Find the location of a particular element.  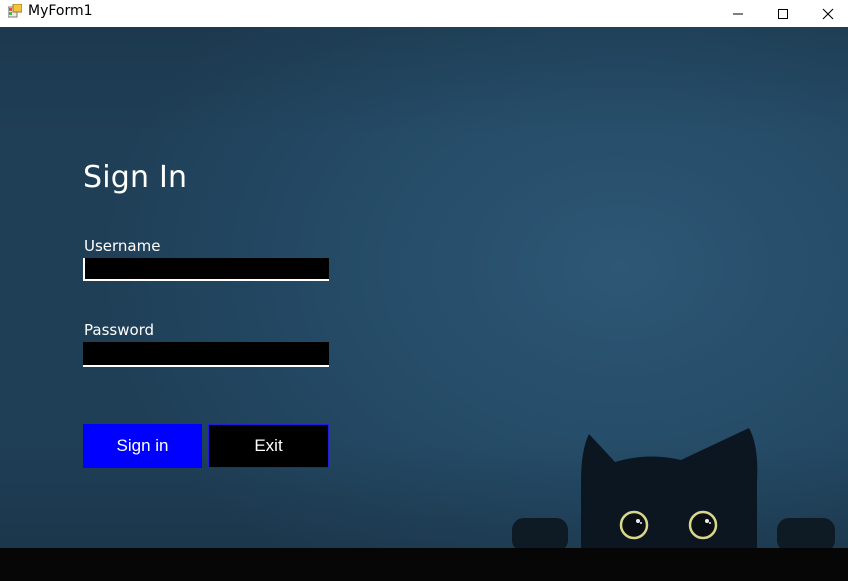

minimize-icon is located at coordinates (738, 13).